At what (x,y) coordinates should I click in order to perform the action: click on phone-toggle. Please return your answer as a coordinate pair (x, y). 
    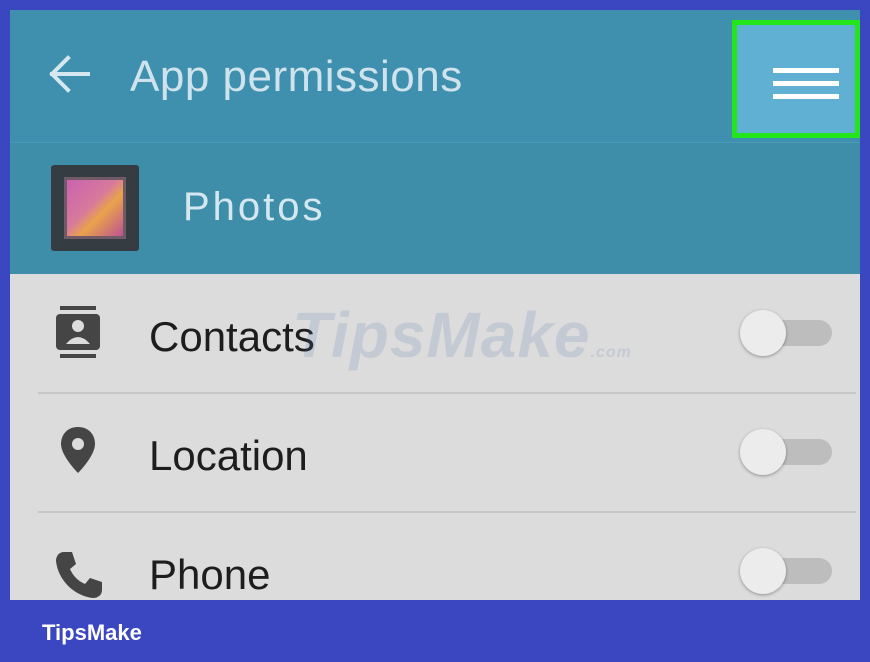
    Looking at the image, I should click on (786, 571).